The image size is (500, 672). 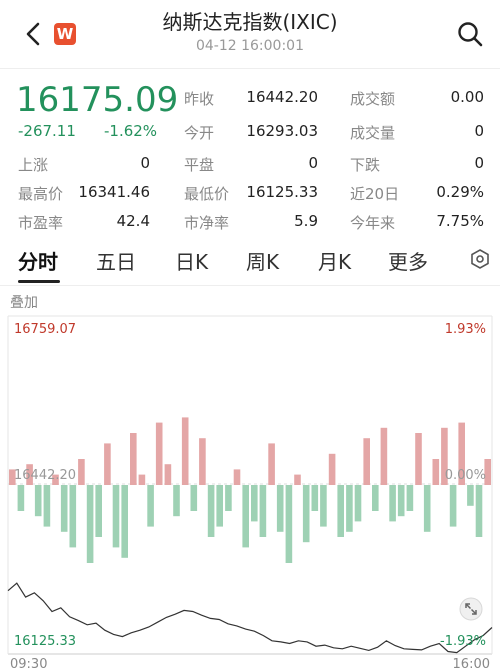 What do you see at coordinates (199, 165) in the screenshot?
I see `flat-count-label: 平盘` at bounding box center [199, 165].